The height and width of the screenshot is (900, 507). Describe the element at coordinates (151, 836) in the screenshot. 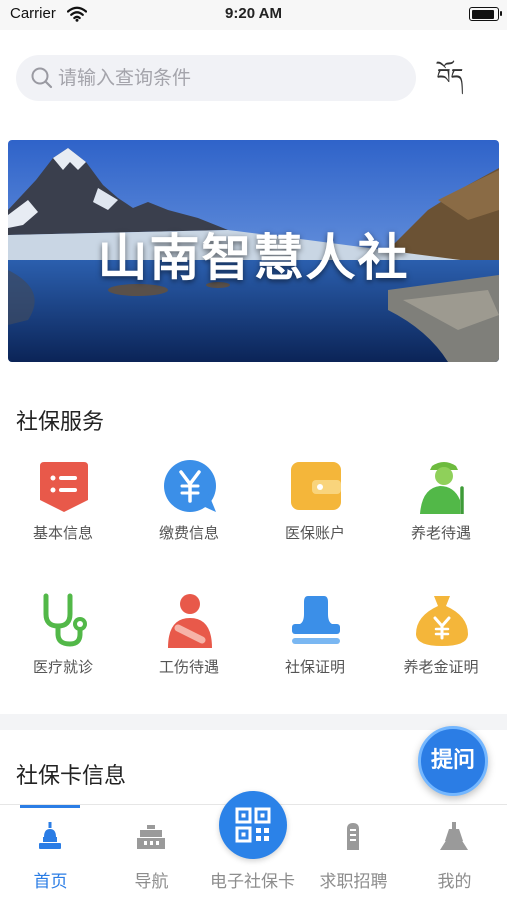

I see `palace-icon` at that location.